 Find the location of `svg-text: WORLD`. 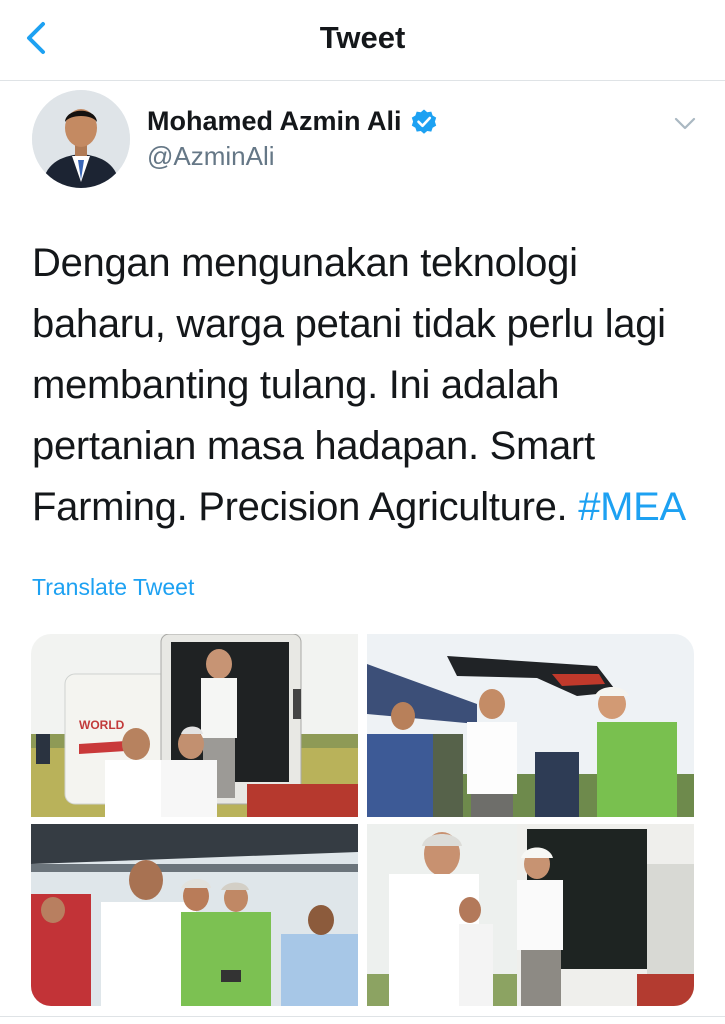

svg-text: WORLD is located at coordinates (102, 725).